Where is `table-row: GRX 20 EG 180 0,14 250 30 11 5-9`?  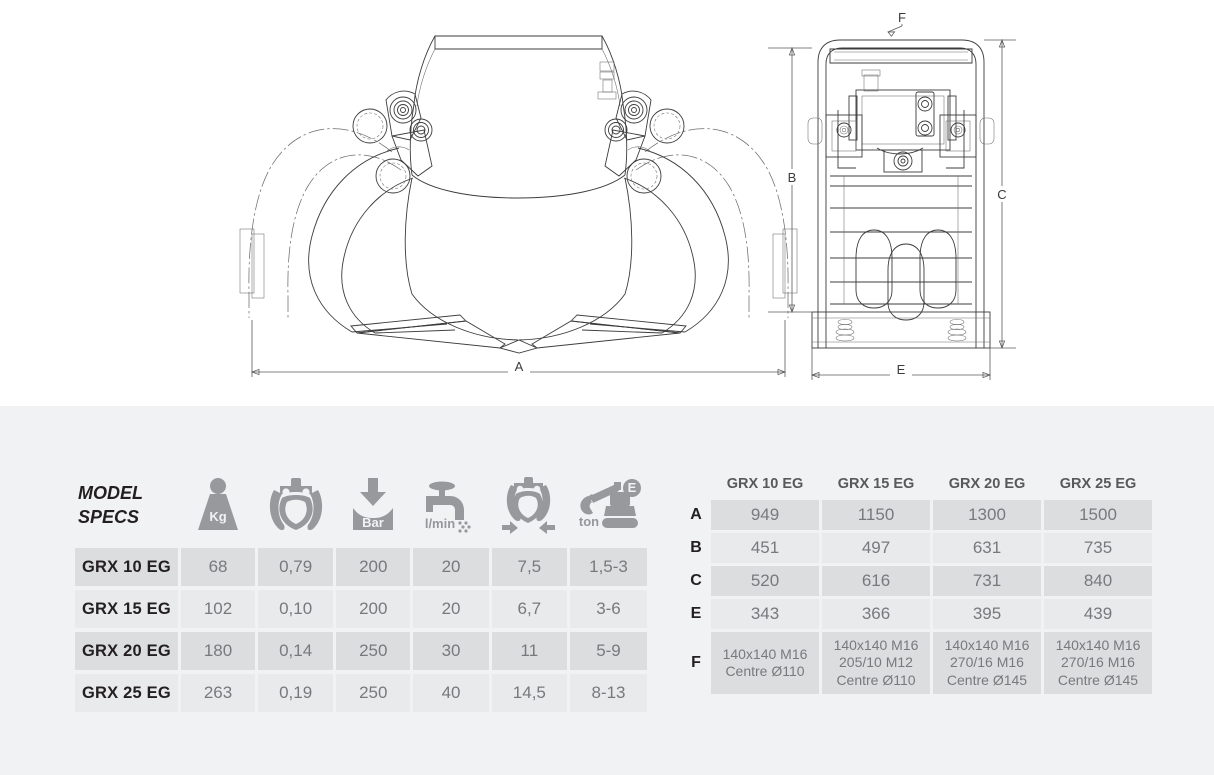 table-row: GRX 20 EG 180 0,14 250 30 11 5-9 is located at coordinates (361, 651).